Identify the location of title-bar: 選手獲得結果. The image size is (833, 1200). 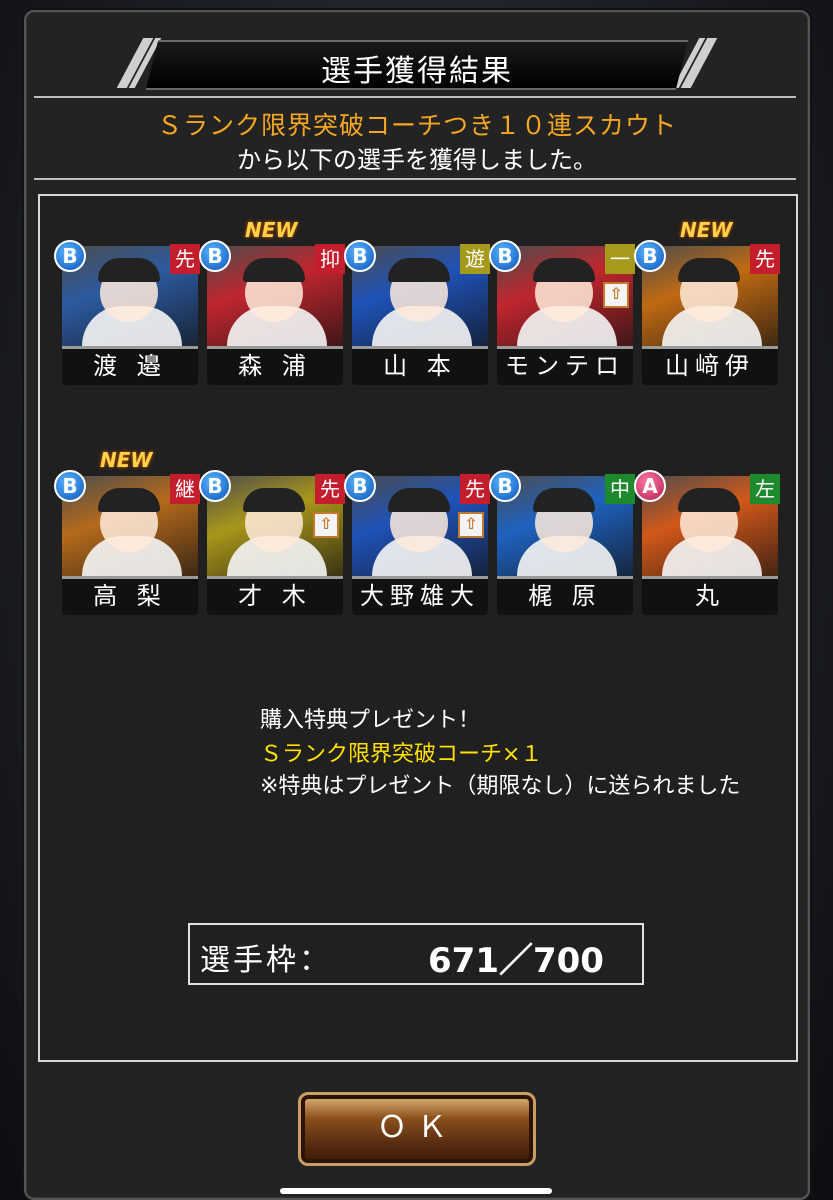
(417, 64).